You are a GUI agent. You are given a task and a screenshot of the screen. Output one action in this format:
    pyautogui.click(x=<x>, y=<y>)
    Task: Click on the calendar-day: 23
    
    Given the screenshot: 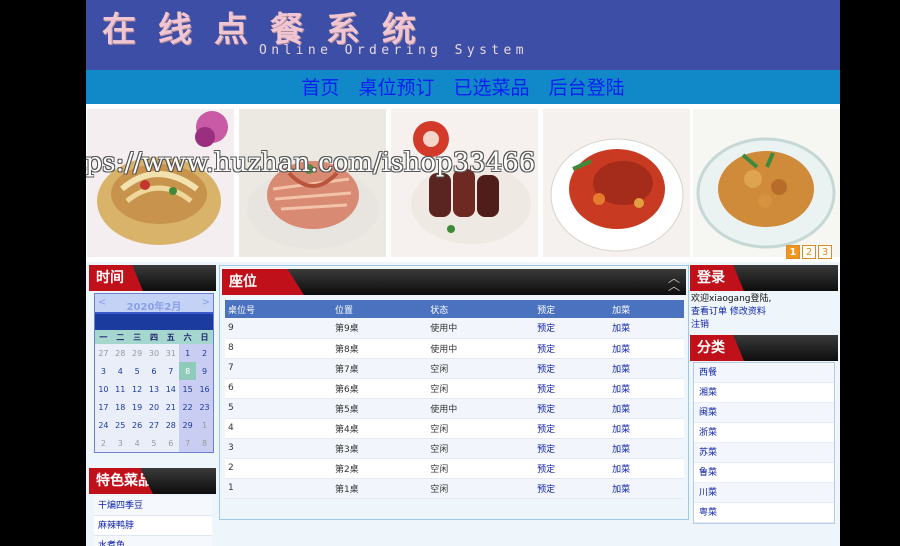 What is the action you would take?
    pyautogui.click(x=204, y=407)
    